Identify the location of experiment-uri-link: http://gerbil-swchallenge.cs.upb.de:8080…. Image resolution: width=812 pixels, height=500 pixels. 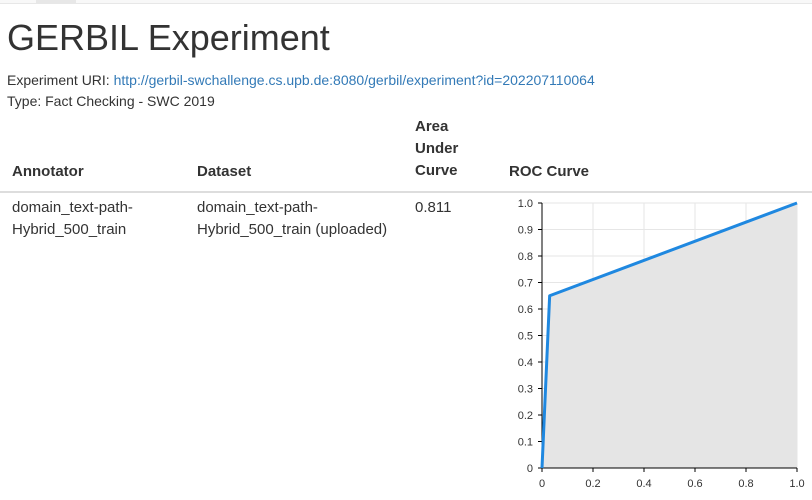
(354, 80).